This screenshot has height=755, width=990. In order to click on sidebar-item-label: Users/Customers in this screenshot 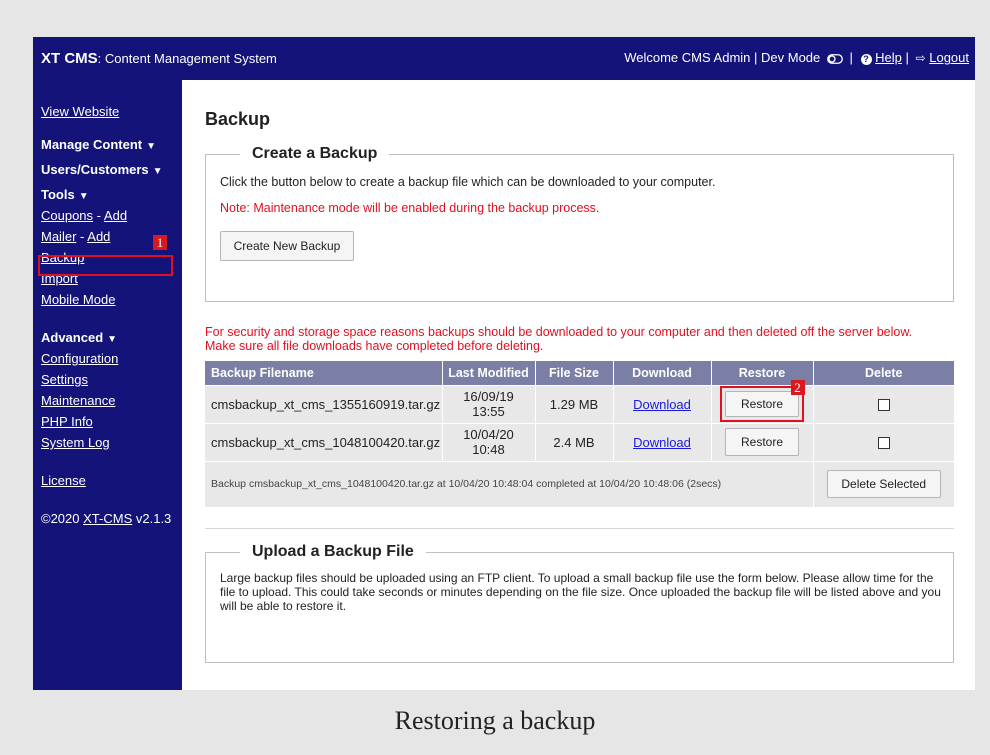, I will do `click(95, 169)`.